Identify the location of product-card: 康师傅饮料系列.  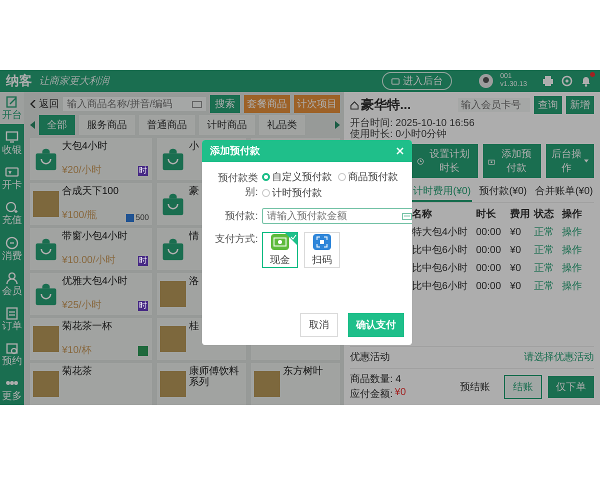
(201, 384).